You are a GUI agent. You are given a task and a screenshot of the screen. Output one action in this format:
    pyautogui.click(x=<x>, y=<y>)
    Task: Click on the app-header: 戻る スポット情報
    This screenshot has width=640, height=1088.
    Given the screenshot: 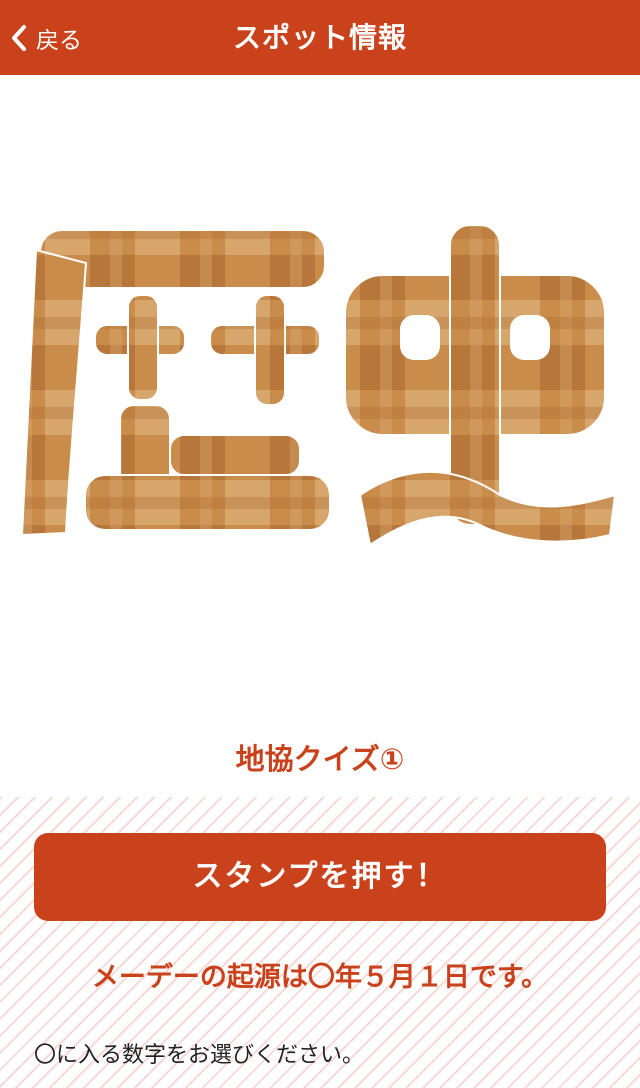 What is the action you would take?
    pyautogui.click(x=320, y=37)
    